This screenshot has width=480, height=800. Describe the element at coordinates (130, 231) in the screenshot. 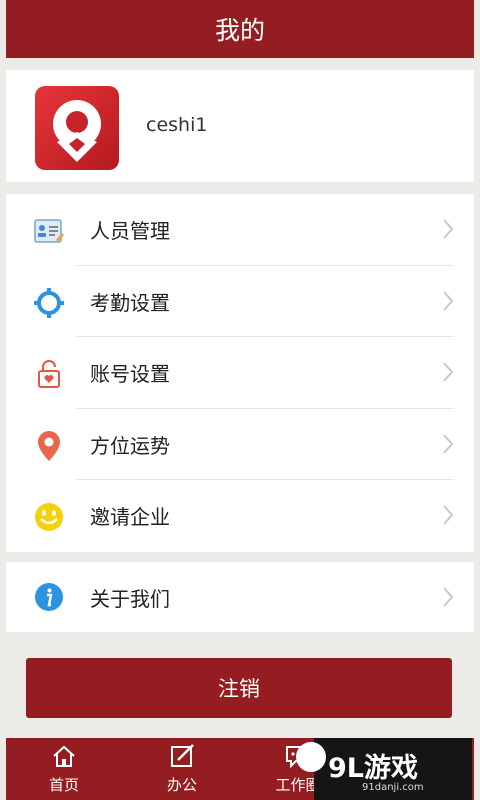

I see `menu-item-label: 人员管理` at that location.